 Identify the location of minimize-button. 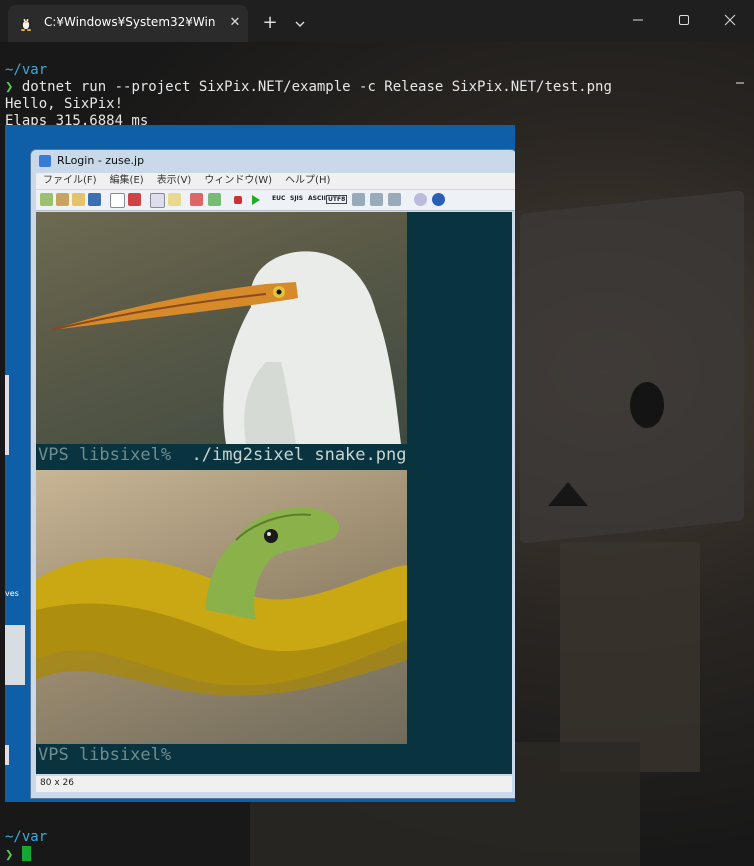
(638, 20).